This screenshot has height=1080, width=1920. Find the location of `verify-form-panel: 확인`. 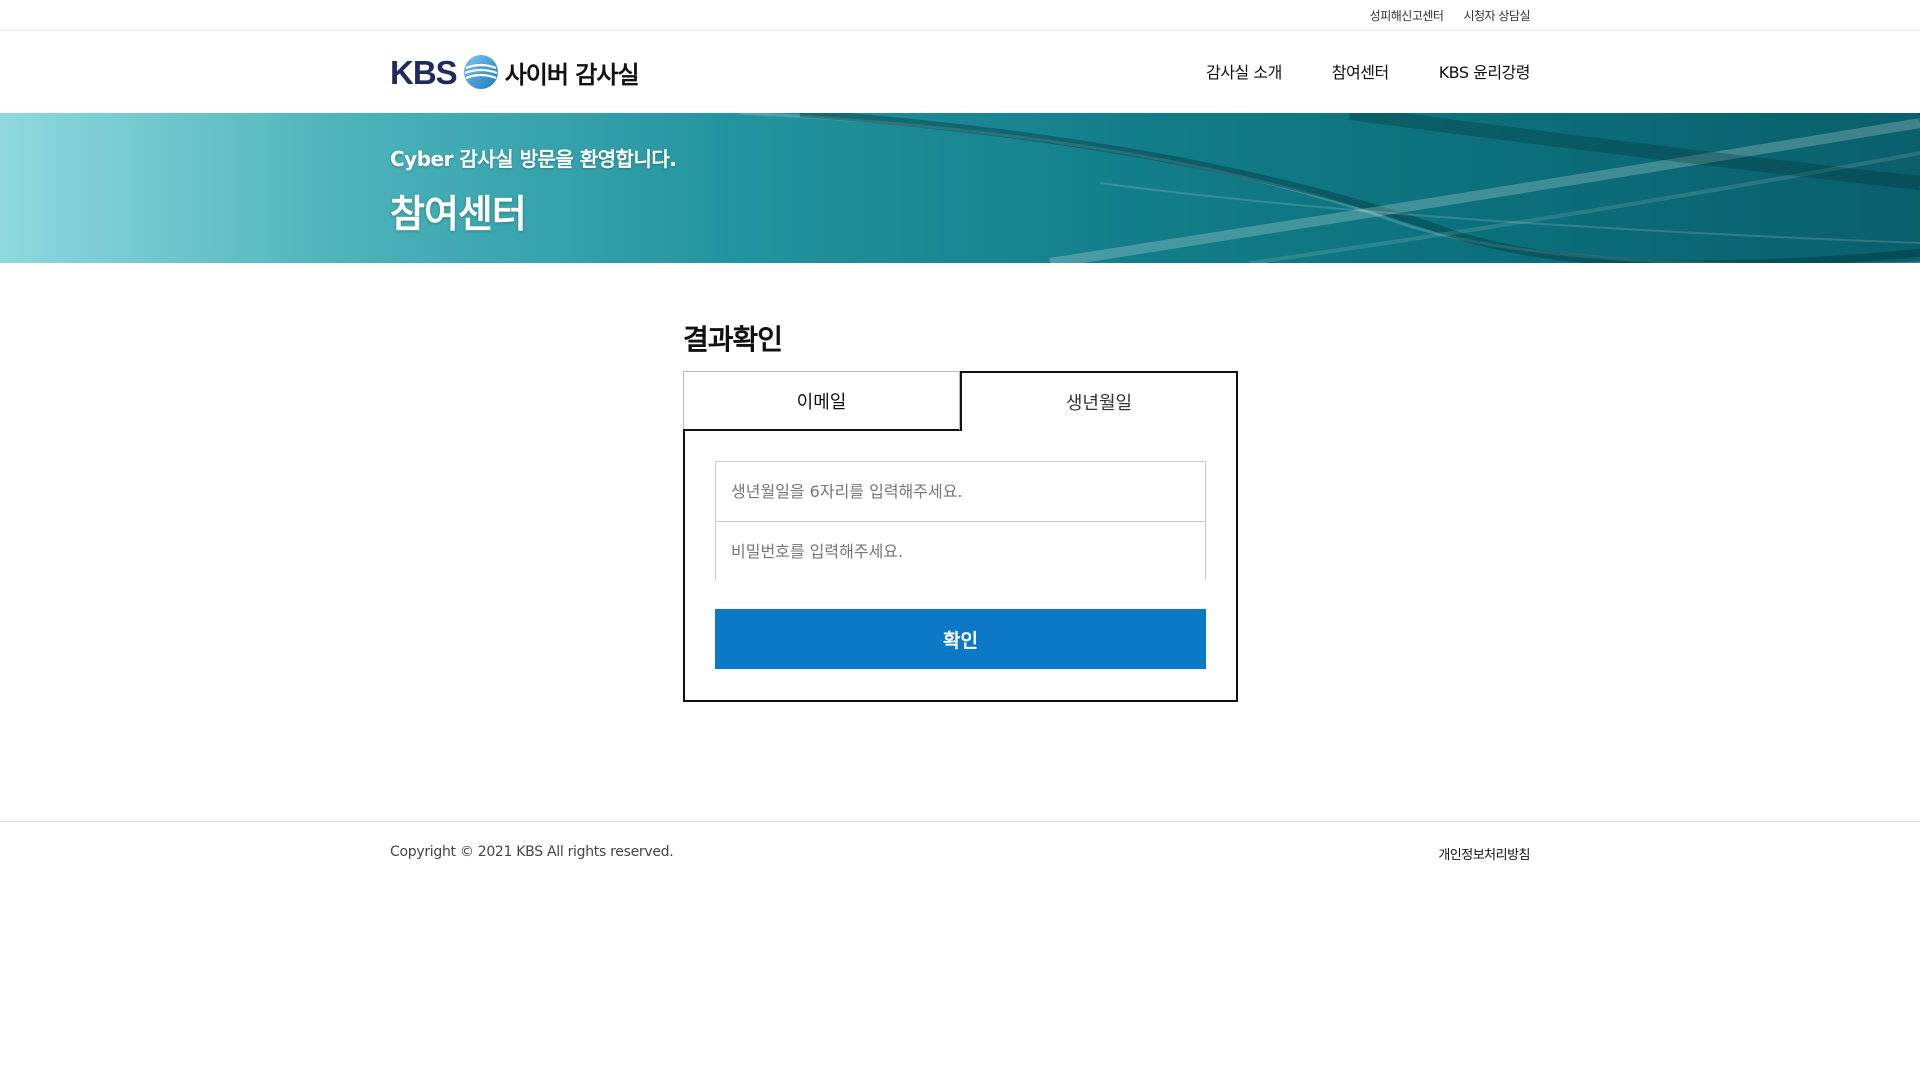

verify-form-panel: 확인 is located at coordinates (960, 565).